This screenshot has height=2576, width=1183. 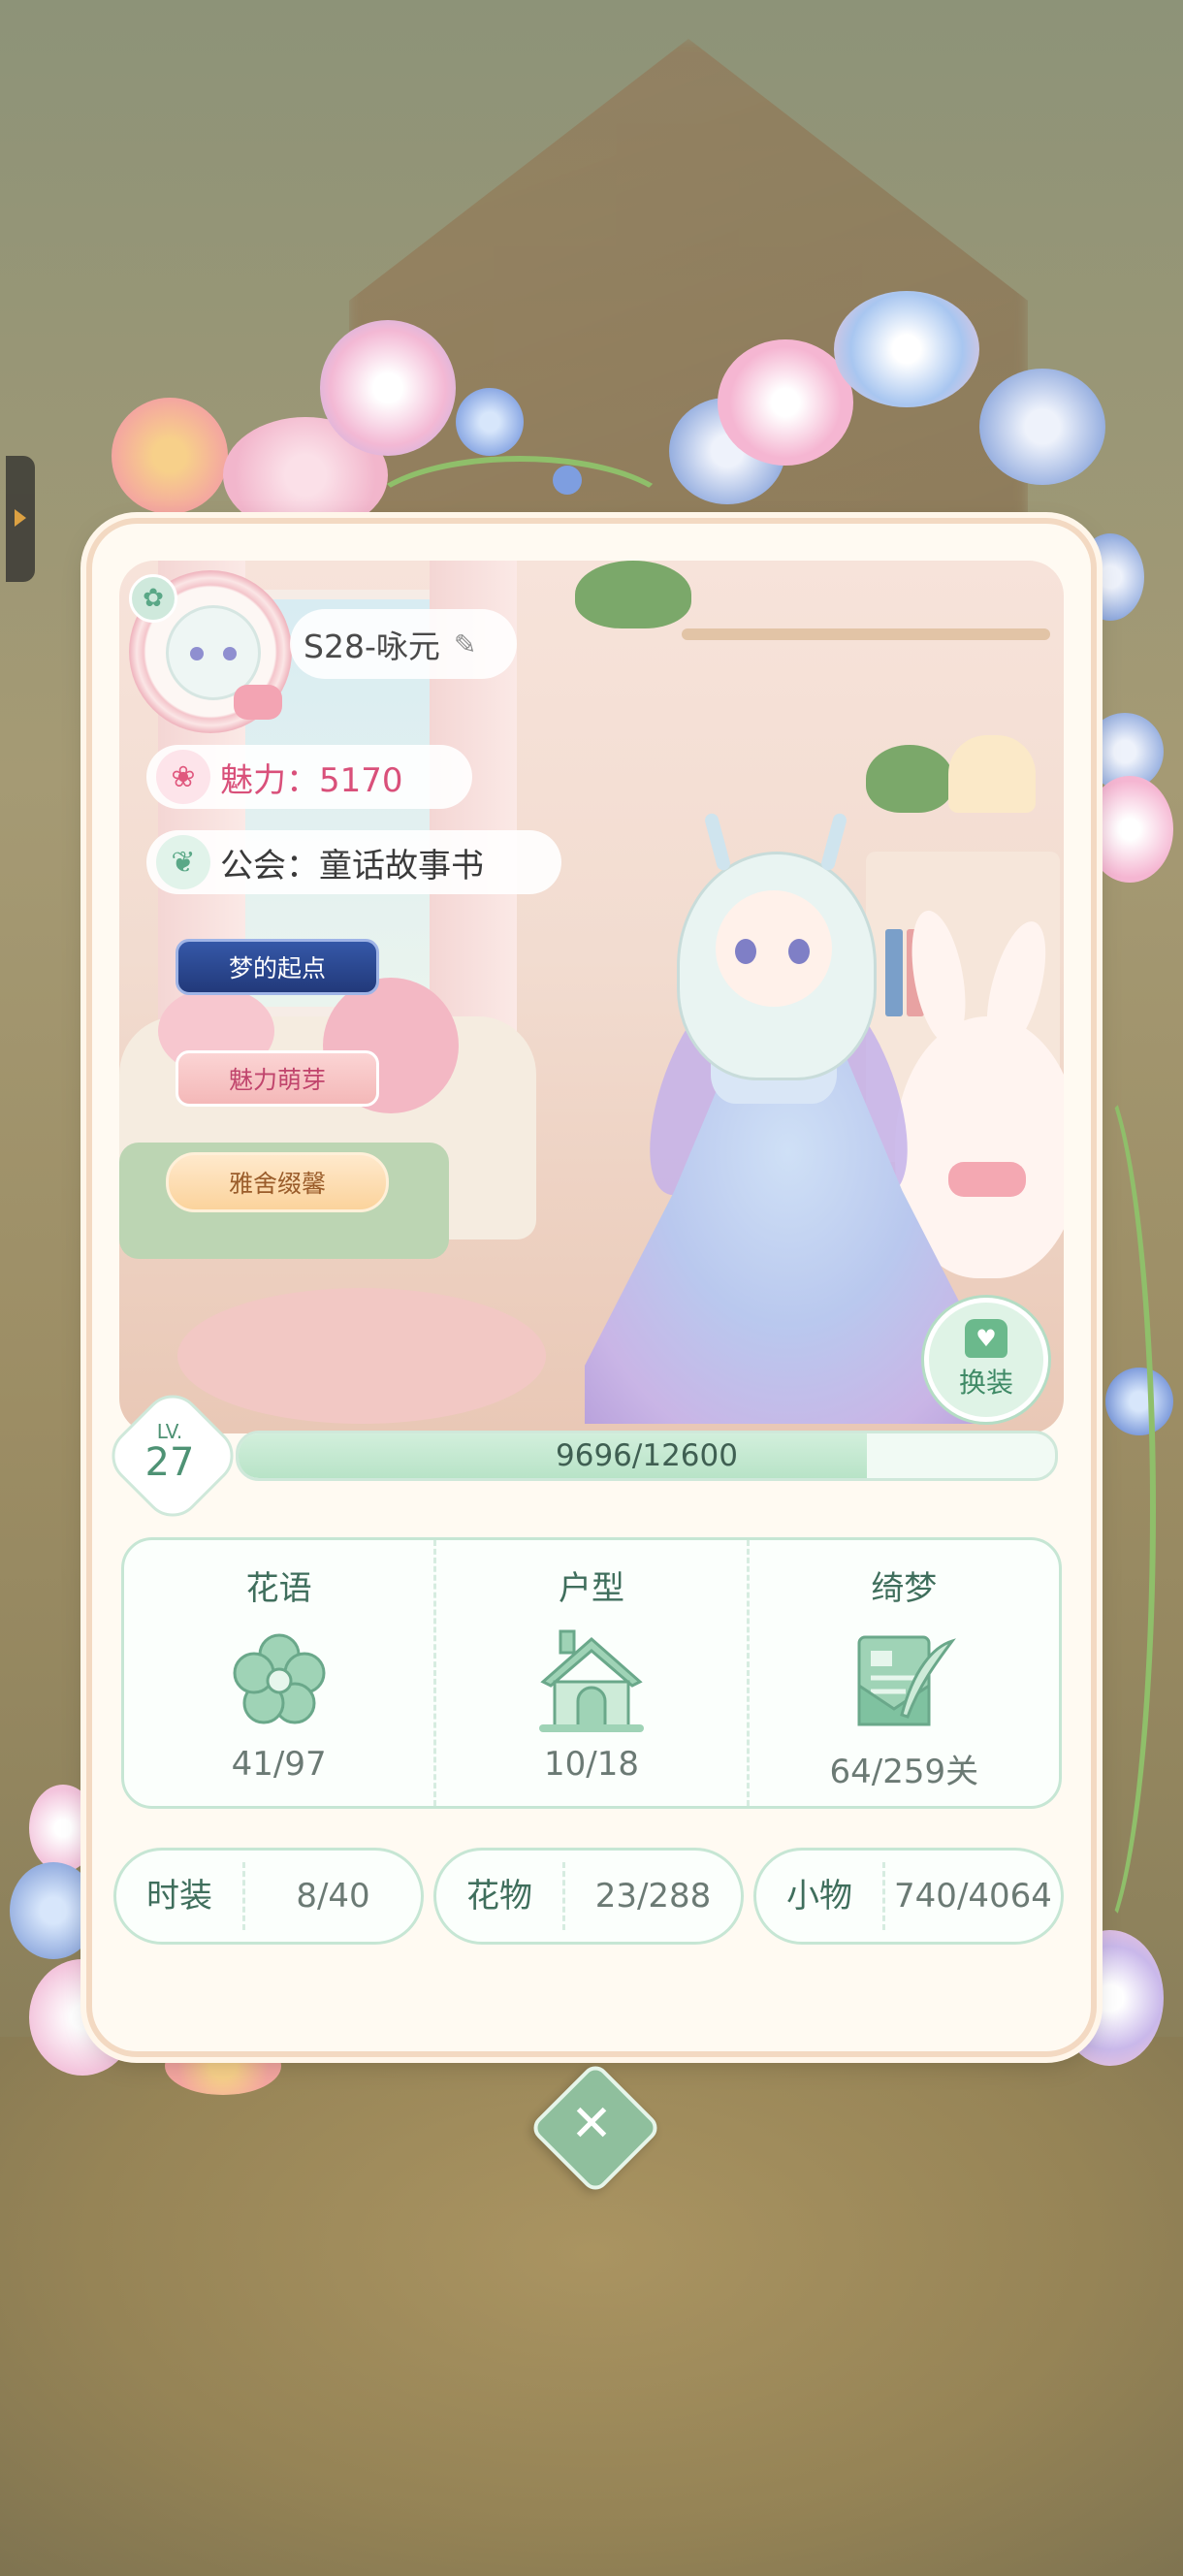 I want to click on avatar-bow-decoration, so click(x=258, y=702).